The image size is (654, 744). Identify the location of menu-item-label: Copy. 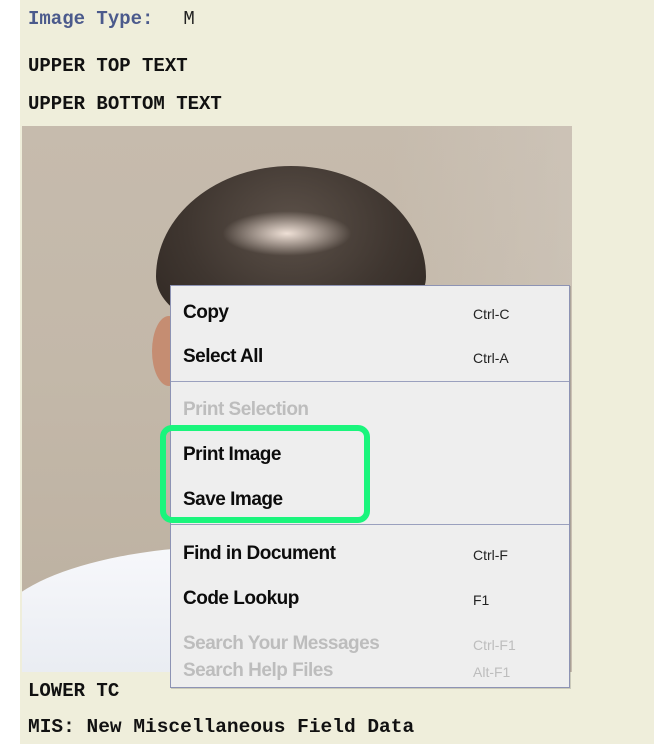
(206, 312).